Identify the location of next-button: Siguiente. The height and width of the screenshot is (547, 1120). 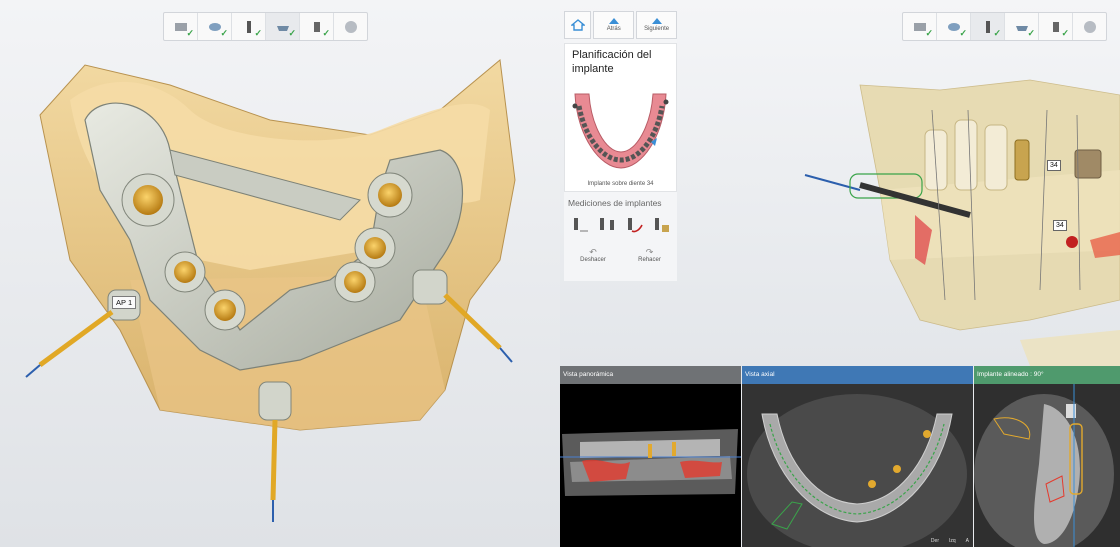
(657, 25).